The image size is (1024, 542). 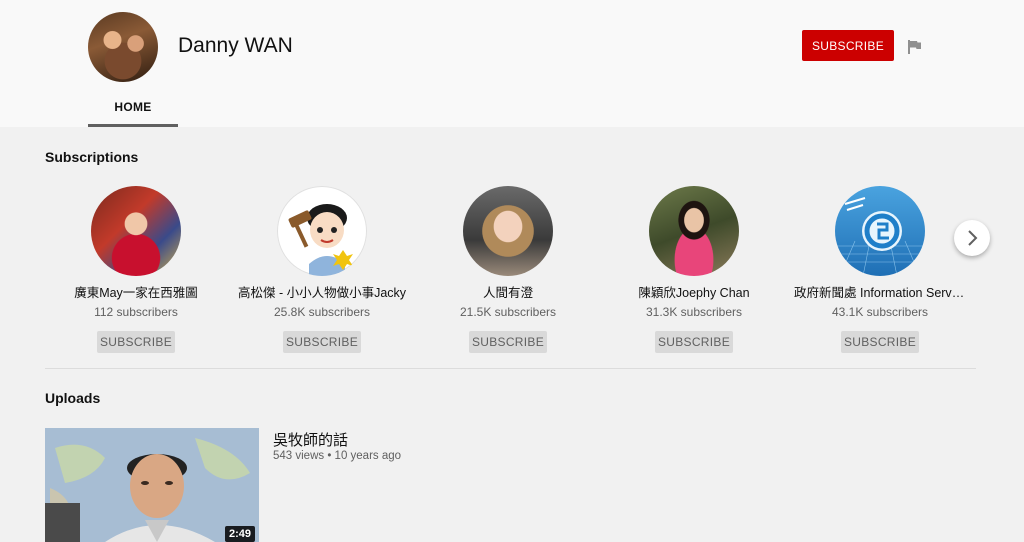 What do you see at coordinates (510, 368) in the screenshot?
I see `section-divider` at bounding box center [510, 368].